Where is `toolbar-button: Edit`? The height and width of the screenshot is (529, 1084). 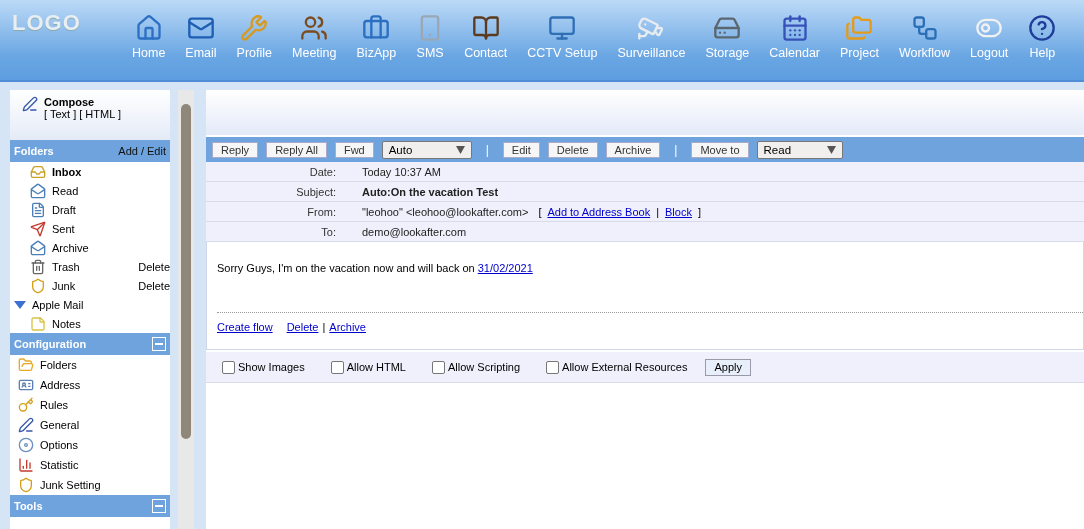
toolbar-button: Edit is located at coordinates (521, 149).